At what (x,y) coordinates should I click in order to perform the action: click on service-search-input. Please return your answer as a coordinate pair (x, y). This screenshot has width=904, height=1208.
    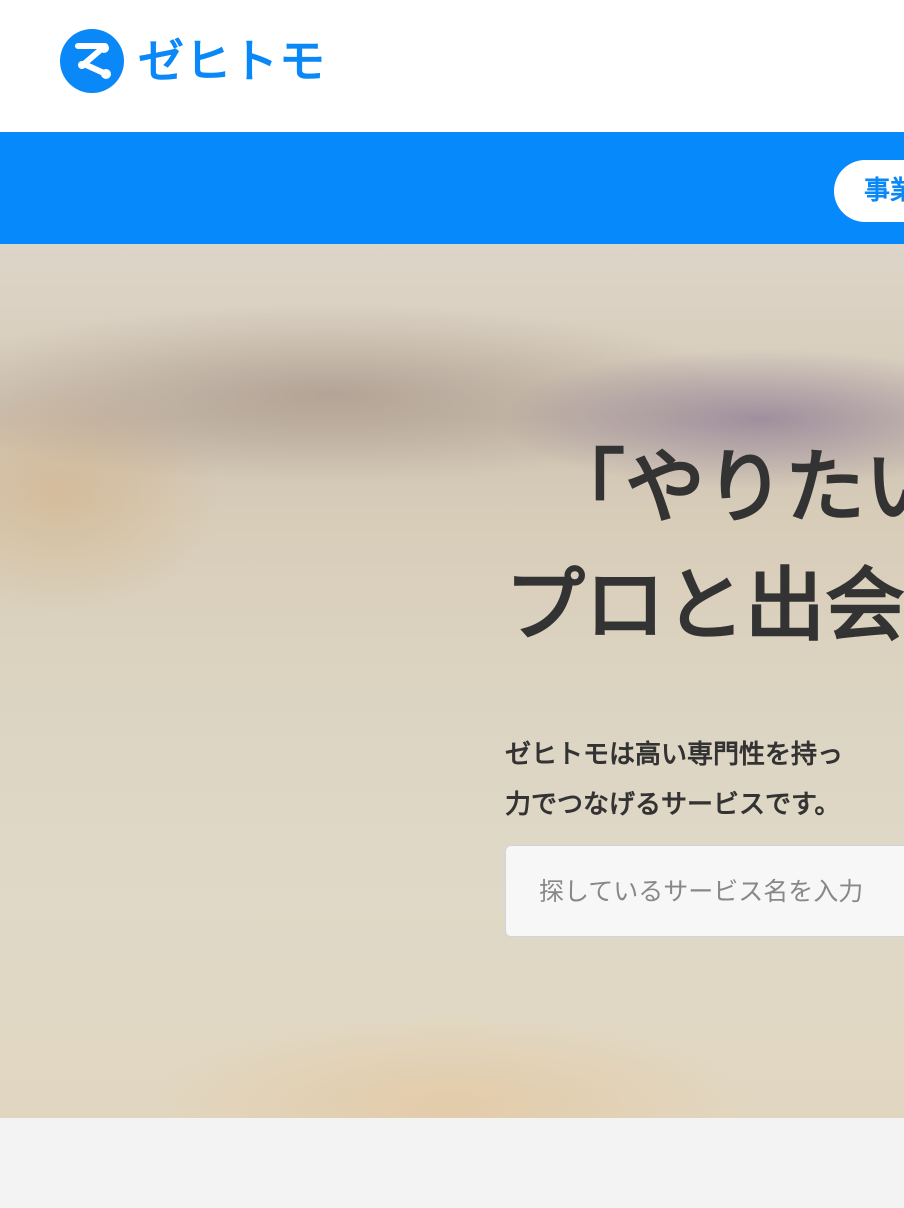
    Looking at the image, I should click on (705, 891).